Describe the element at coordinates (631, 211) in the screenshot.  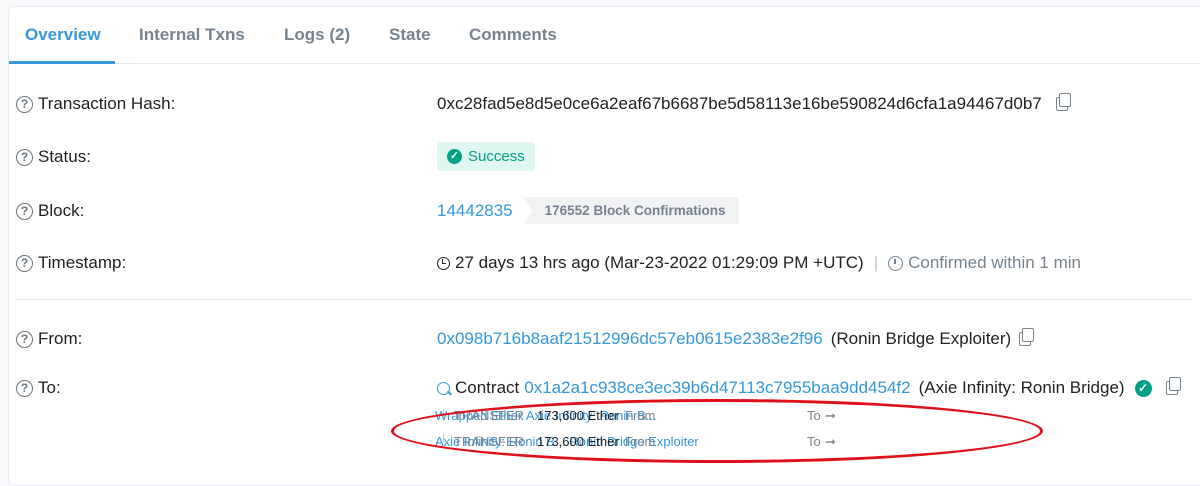
I see `block-confirmations-badge: 176552 Block Confirmations` at that location.